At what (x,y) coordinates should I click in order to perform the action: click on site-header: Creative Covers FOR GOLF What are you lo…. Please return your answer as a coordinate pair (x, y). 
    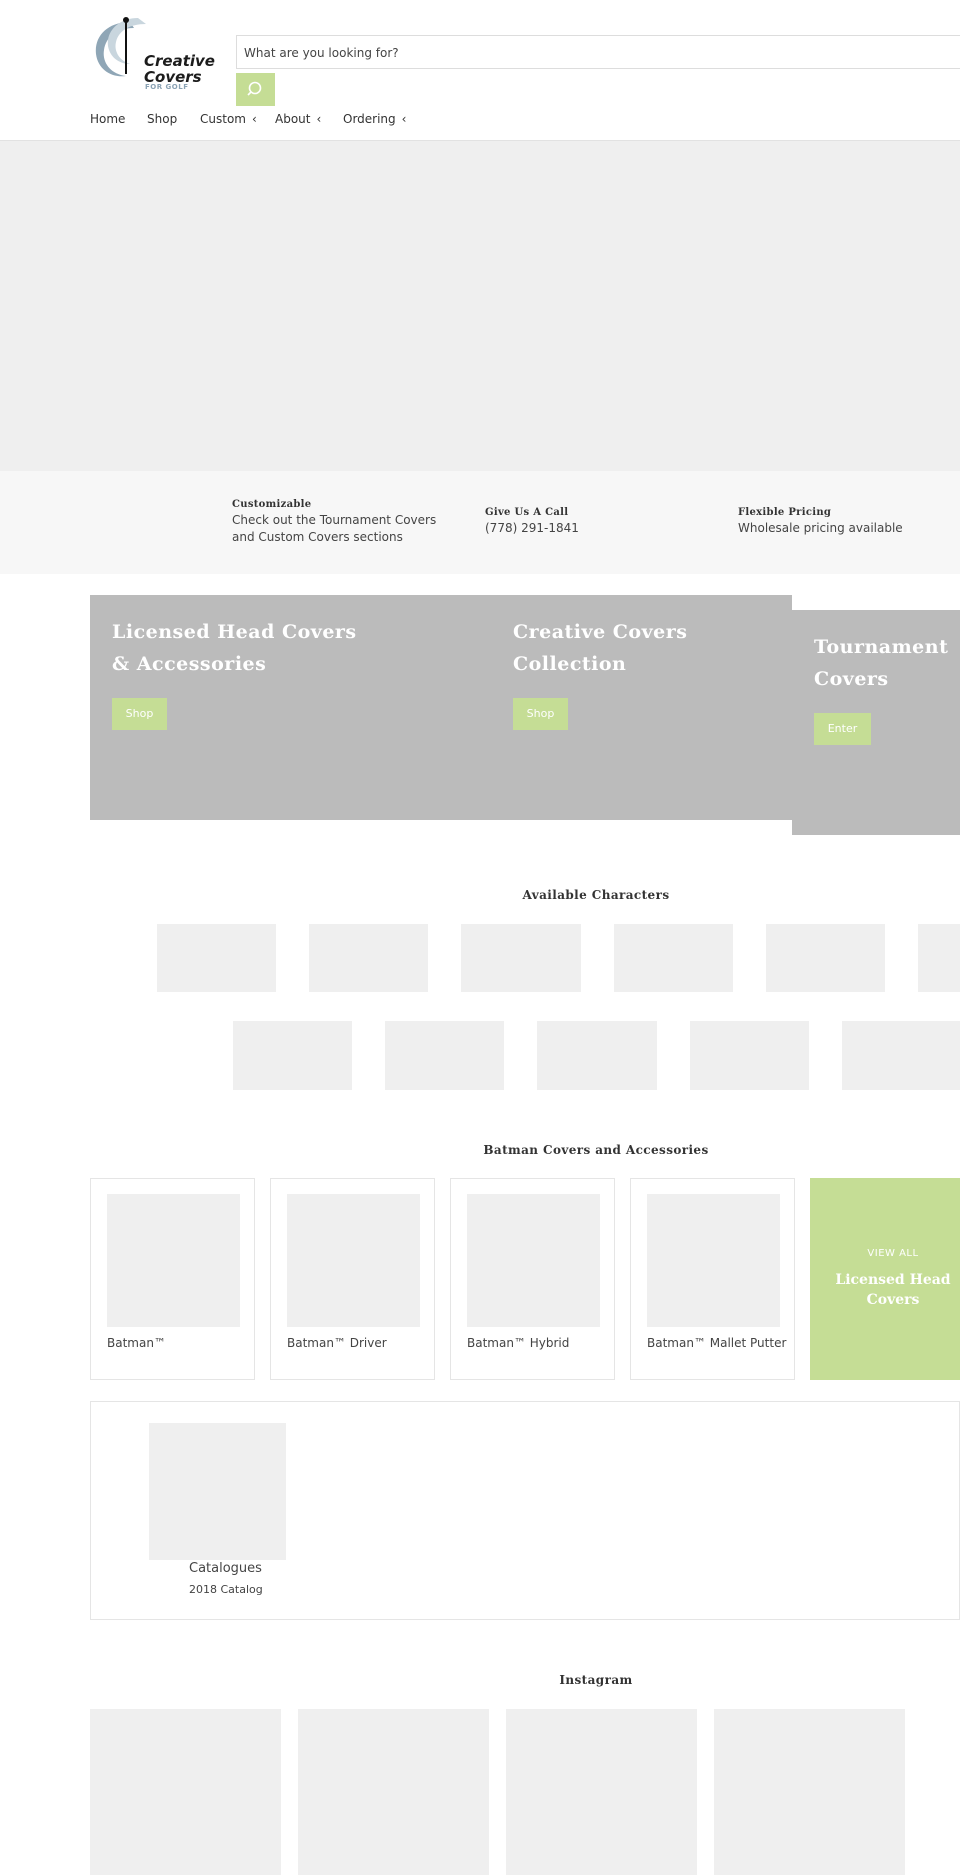
    Looking at the image, I should click on (480, 70).